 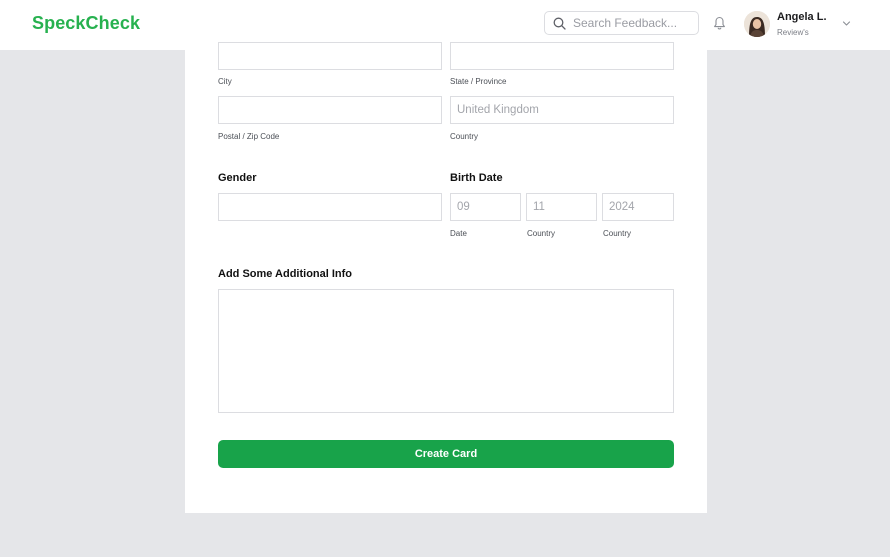 What do you see at coordinates (638, 207) in the screenshot?
I see `birth-year-input` at bounding box center [638, 207].